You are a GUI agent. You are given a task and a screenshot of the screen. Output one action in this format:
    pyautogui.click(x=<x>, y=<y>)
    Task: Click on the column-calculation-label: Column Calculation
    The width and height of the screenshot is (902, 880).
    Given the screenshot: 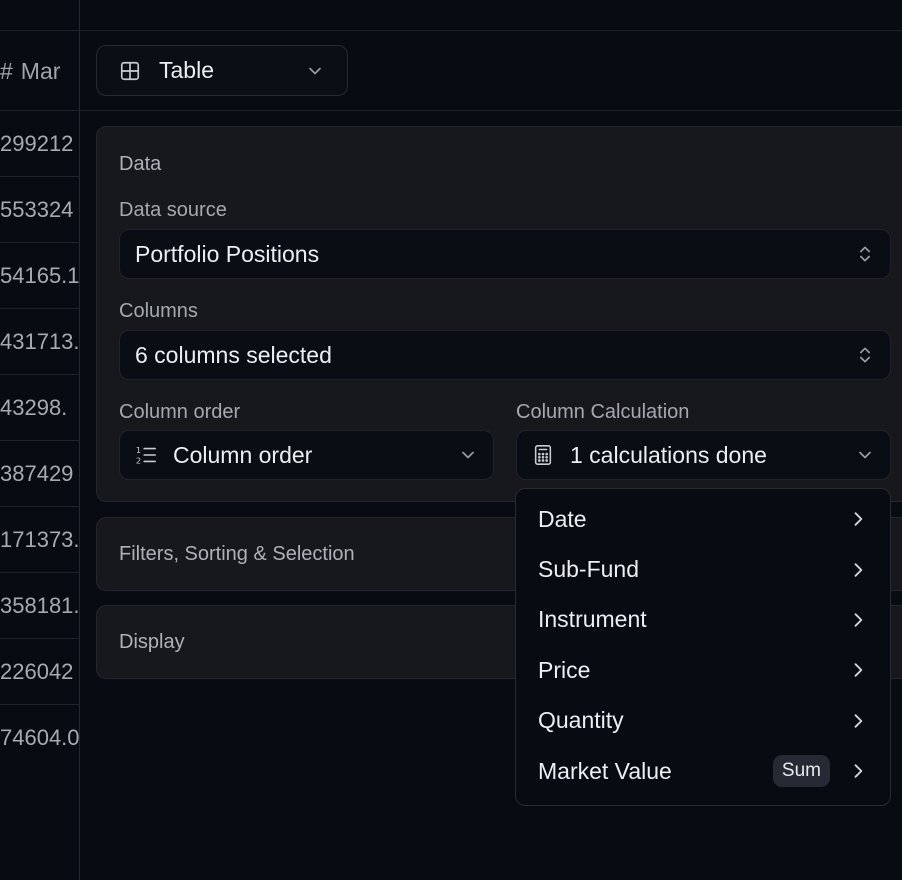 What is the action you would take?
    pyautogui.click(x=603, y=412)
    